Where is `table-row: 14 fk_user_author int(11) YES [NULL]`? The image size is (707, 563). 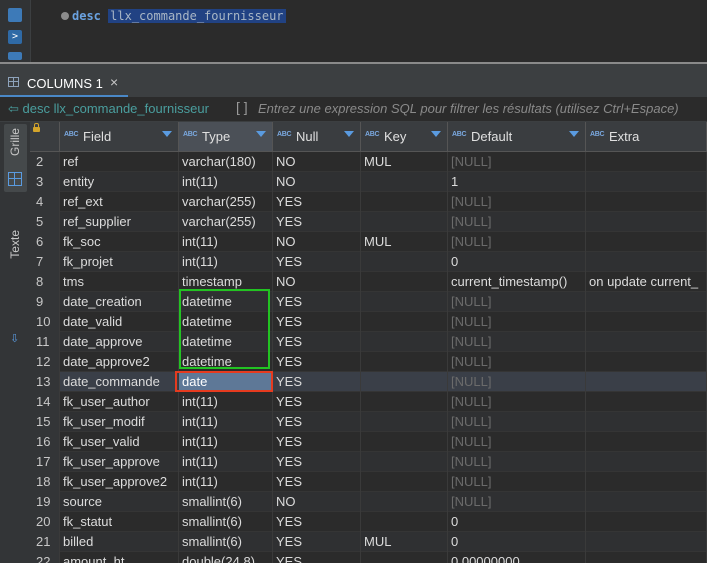 table-row: 14 fk_user_author int(11) YES [NULL] is located at coordinates (368, 402).